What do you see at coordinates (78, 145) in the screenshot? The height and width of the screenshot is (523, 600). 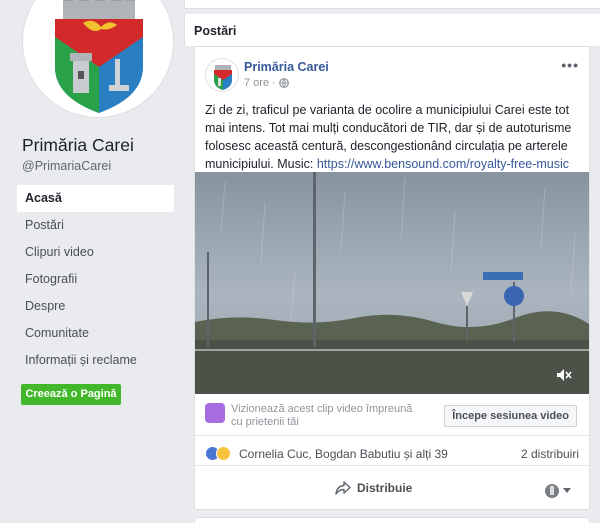 I see `page-name: Primăria Carei` at bounding box center [78, 145].